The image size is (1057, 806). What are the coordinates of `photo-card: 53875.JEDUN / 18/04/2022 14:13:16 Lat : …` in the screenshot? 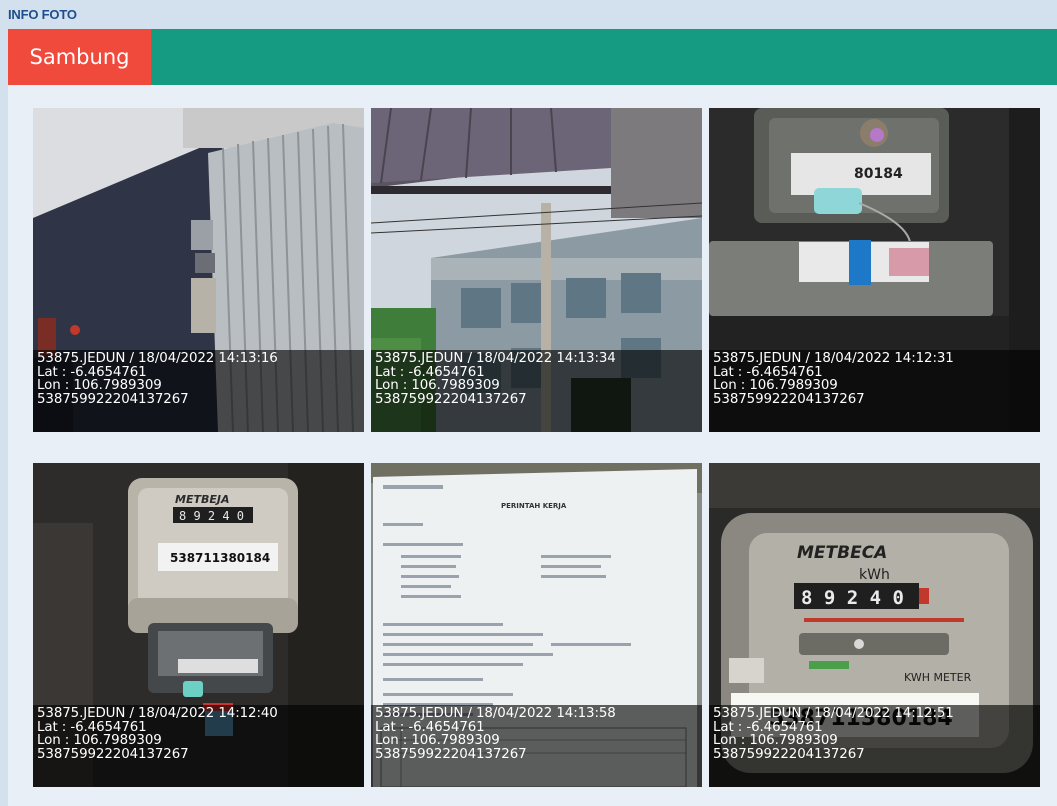 It's located at (198, 270).